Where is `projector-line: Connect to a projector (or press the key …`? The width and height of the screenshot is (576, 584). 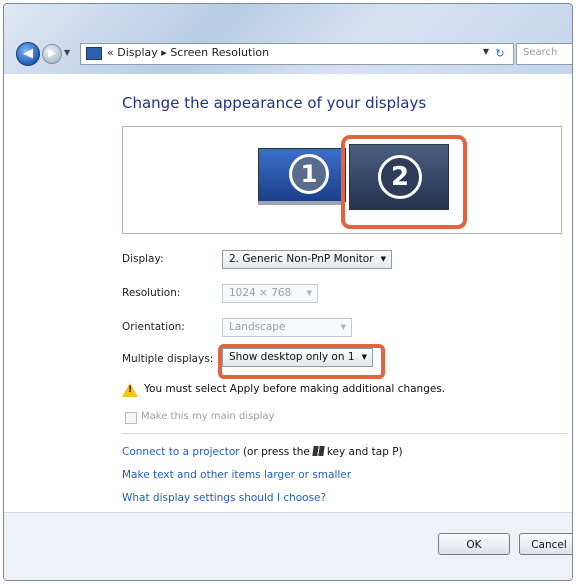
projector-line: Connect to a projector (or press the key … is located at coordinates (262, 452).